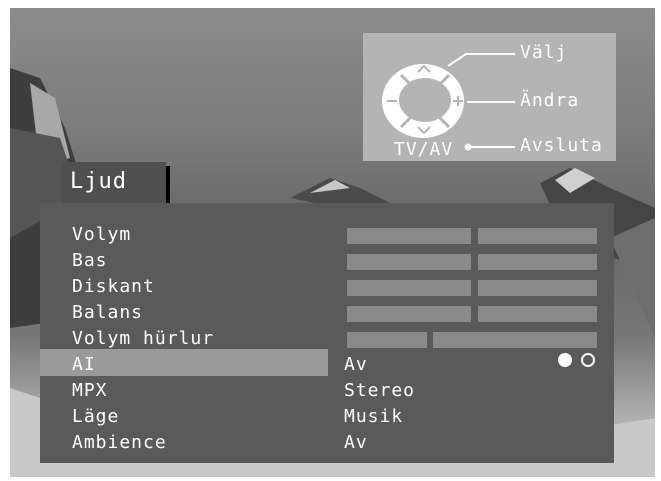 This screenshot has height=481, width=661. I want to click on menu-item-mpx: MPX, so click(90, 391).